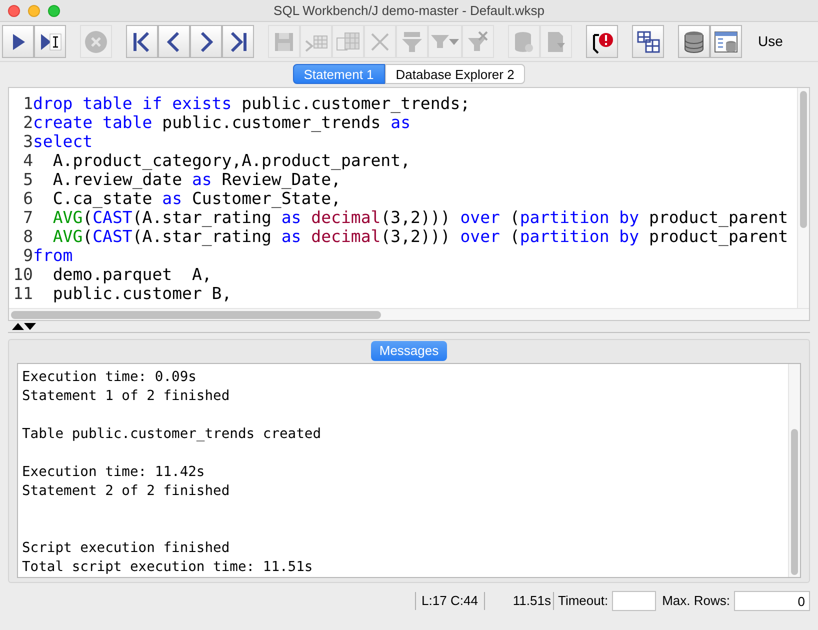 This screenshot has width=818, height=630. I want to click on max-rows-field: 0, so click(772, 601).